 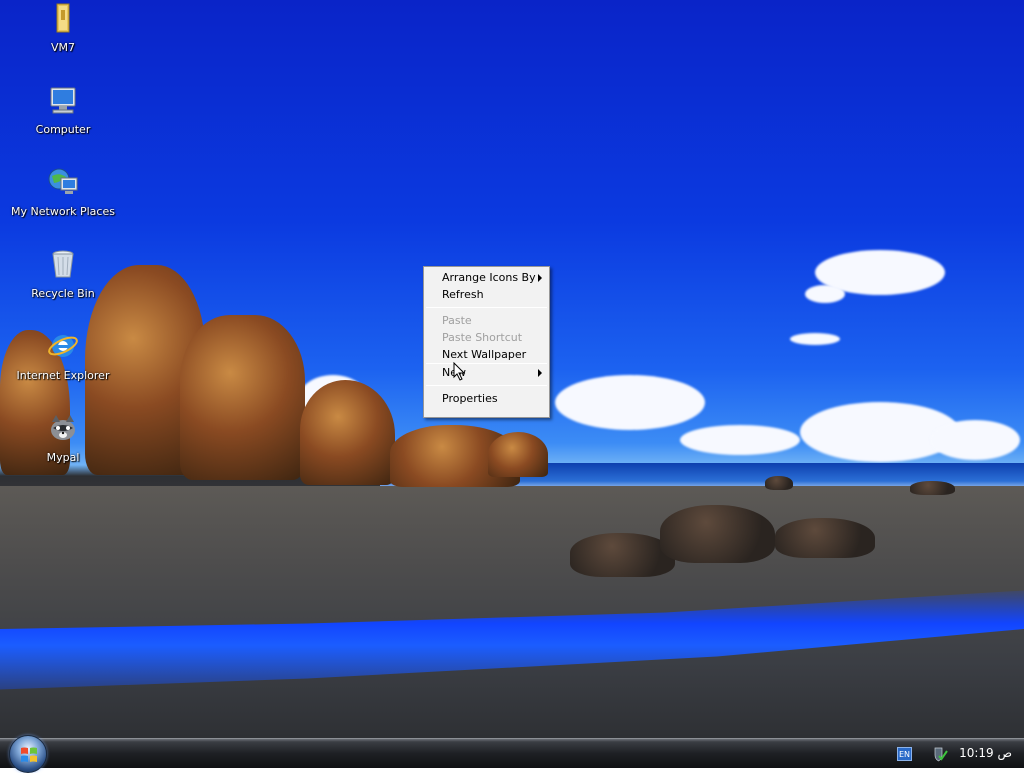 What do you see at coordinates (482, 337) in the screenshot?
I see `menu-item-label: Paste Shortcut` at bounding box center [482, 337].